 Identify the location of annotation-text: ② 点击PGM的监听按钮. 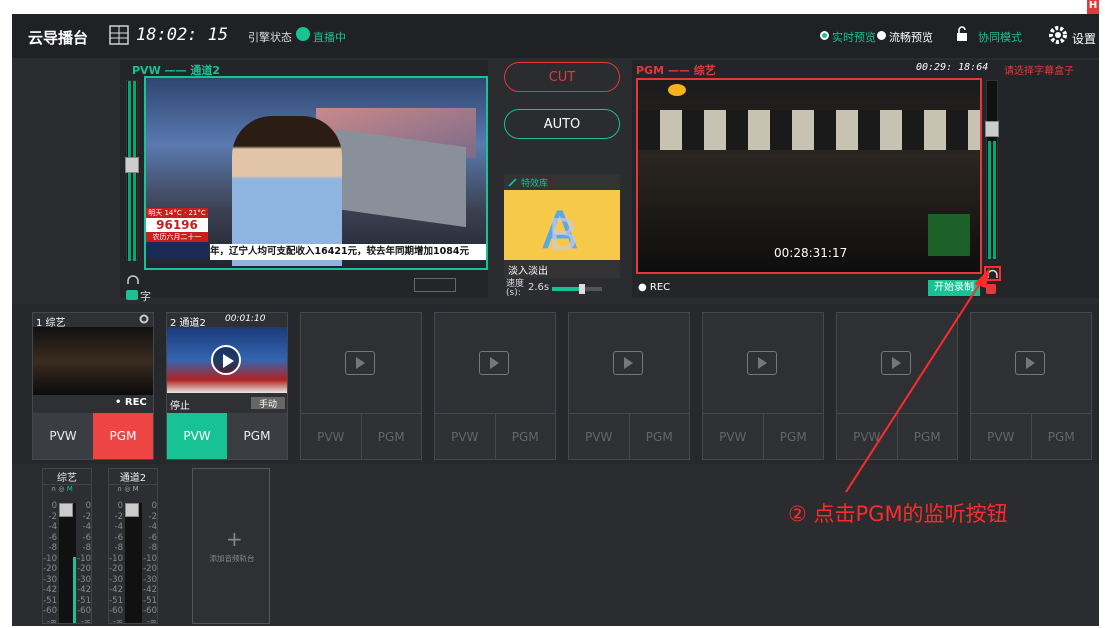
(898, 514).